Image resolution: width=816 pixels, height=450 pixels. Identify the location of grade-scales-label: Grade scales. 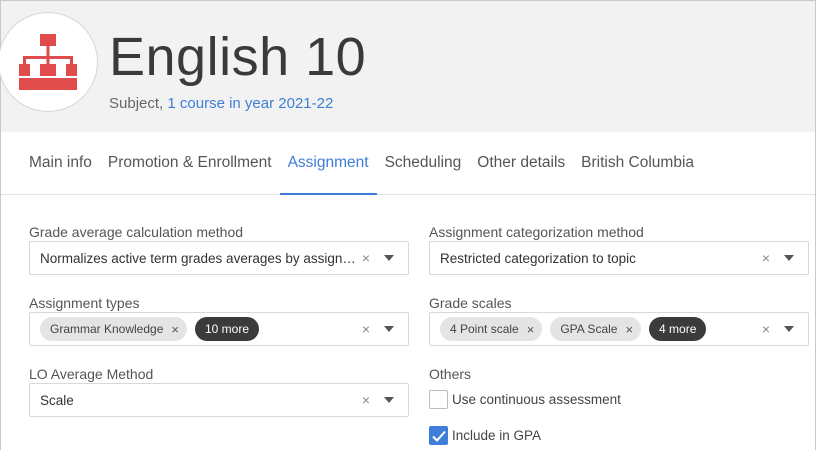
(470, 303).